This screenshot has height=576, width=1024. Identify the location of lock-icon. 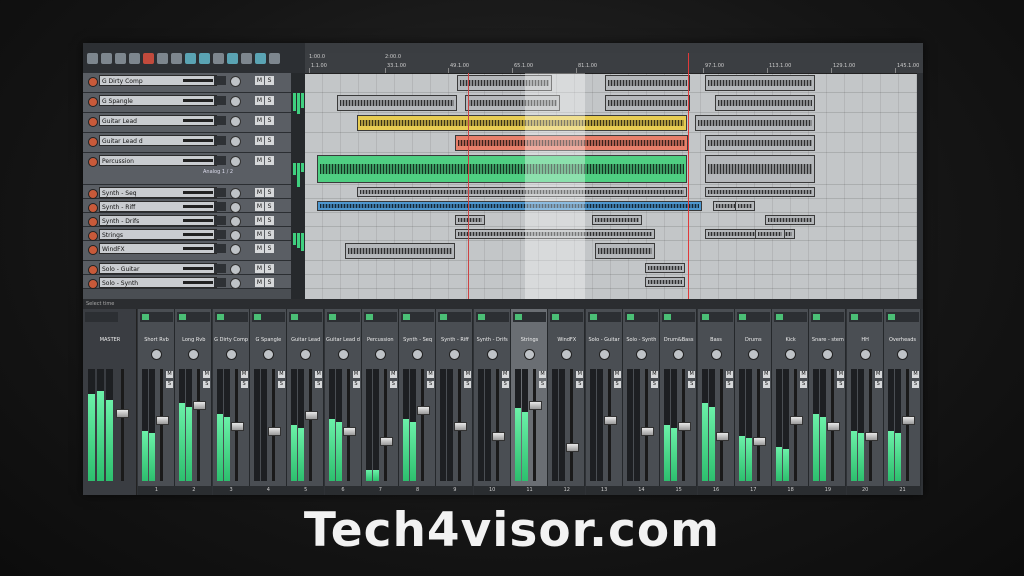
(246, 58).